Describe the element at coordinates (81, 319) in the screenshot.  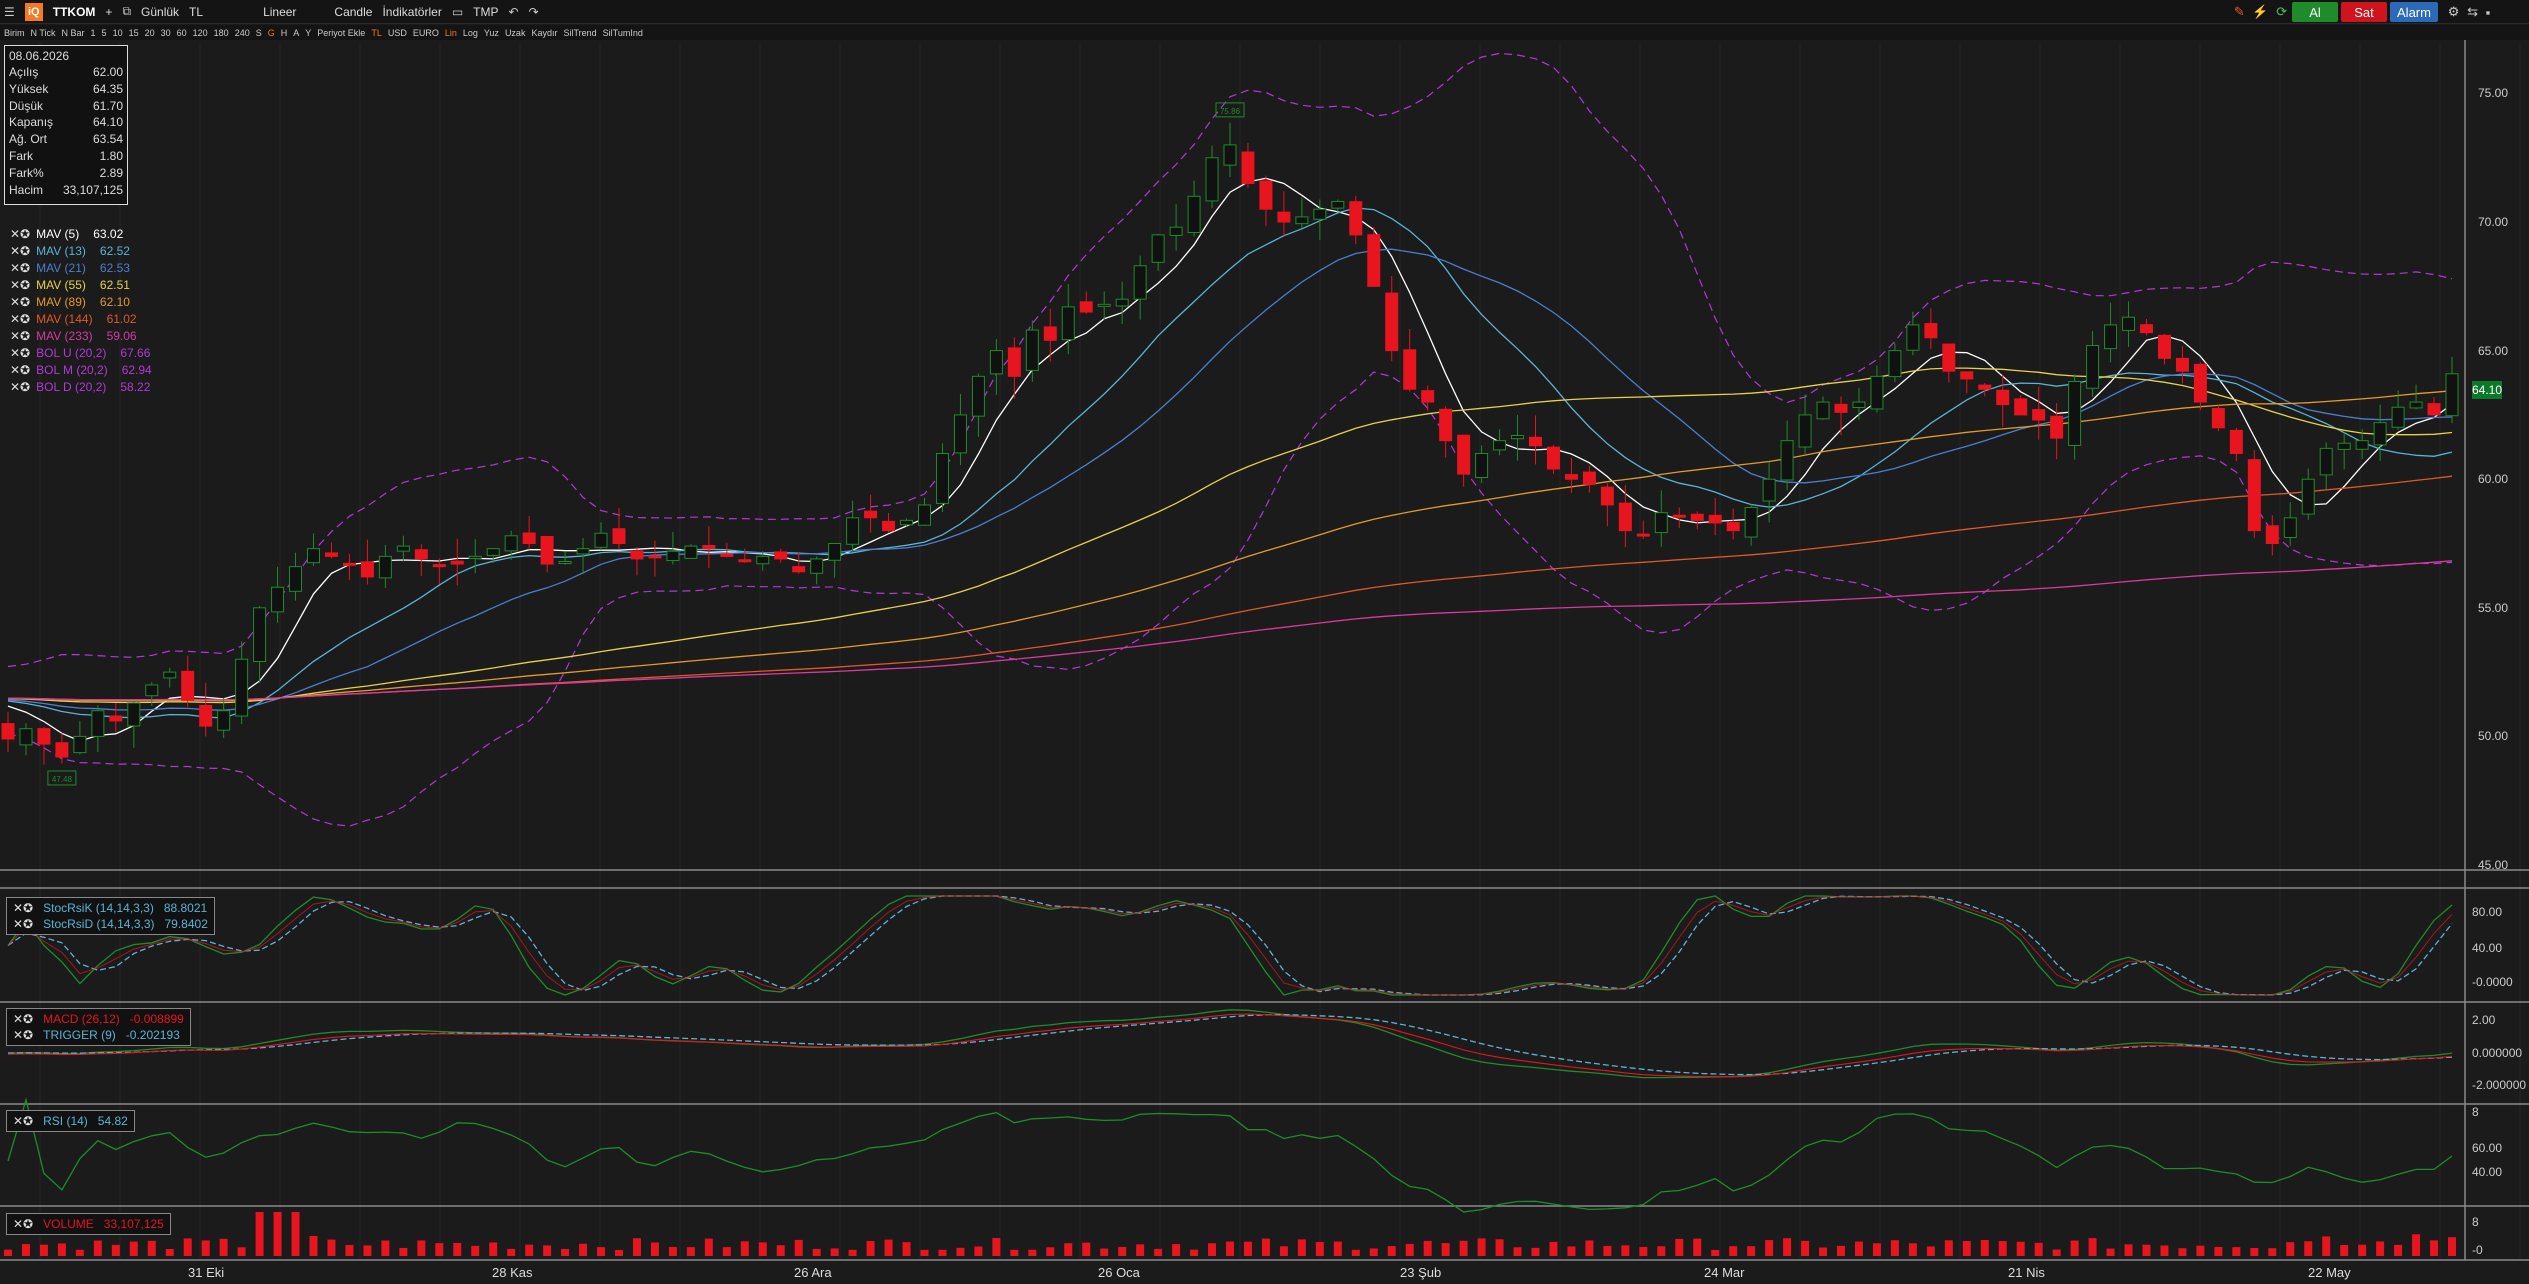
I see `legend-row: ✕✪ MAV (144) 61.02` at that location.